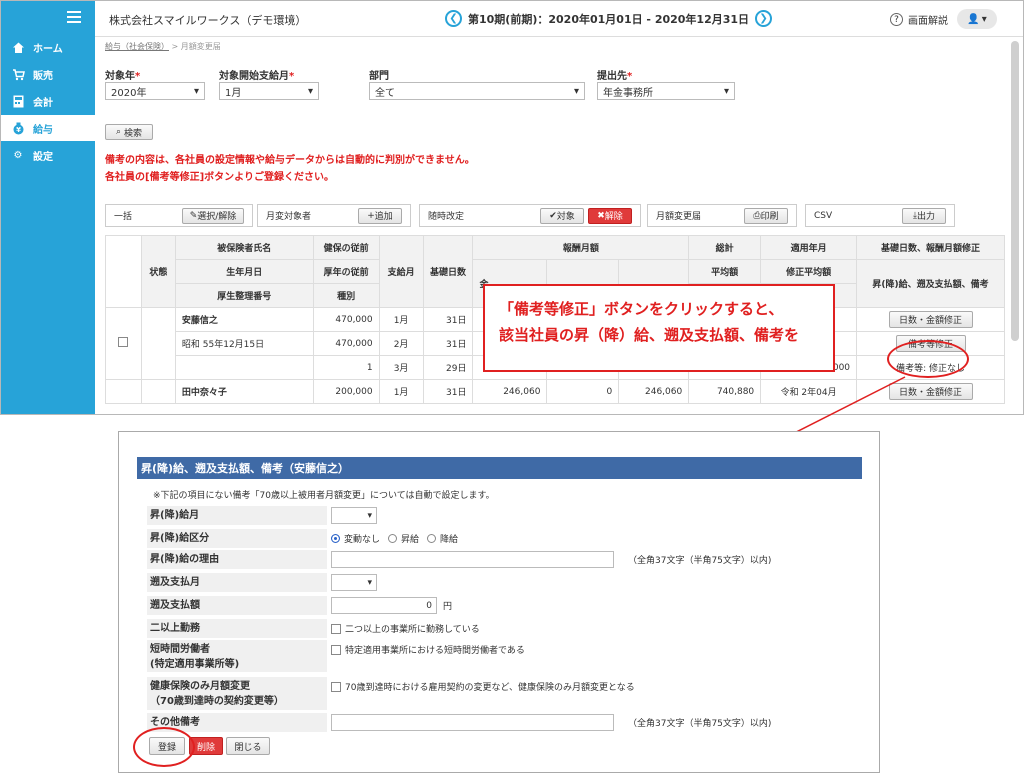  I want to click on retro-amount-row: 遡及支払額 0 円, so click(503, 605).